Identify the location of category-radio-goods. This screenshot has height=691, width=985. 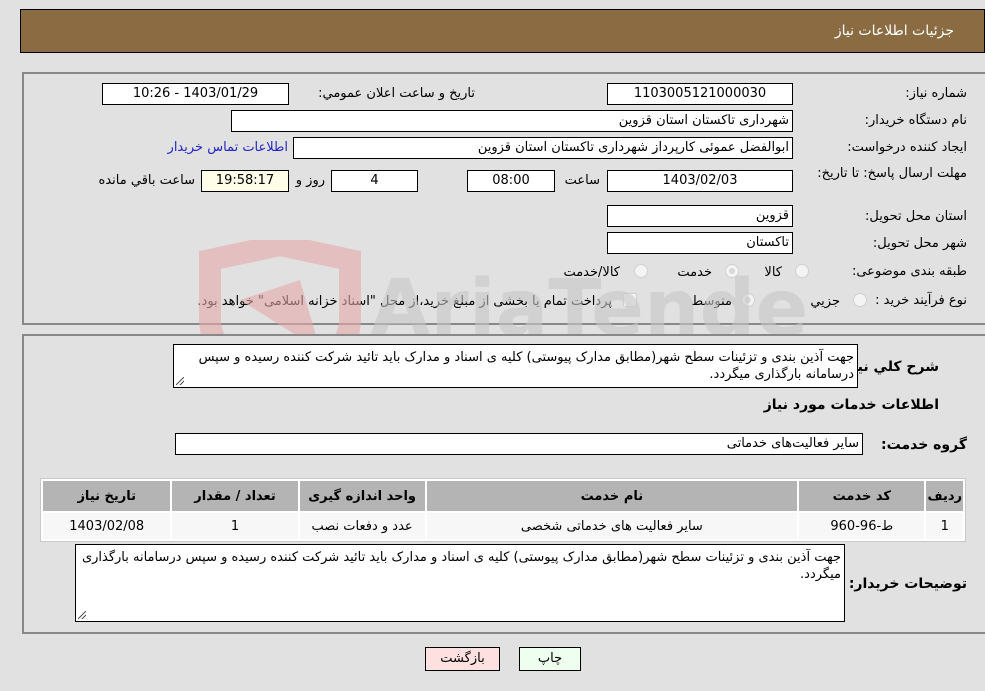
(802, 271).